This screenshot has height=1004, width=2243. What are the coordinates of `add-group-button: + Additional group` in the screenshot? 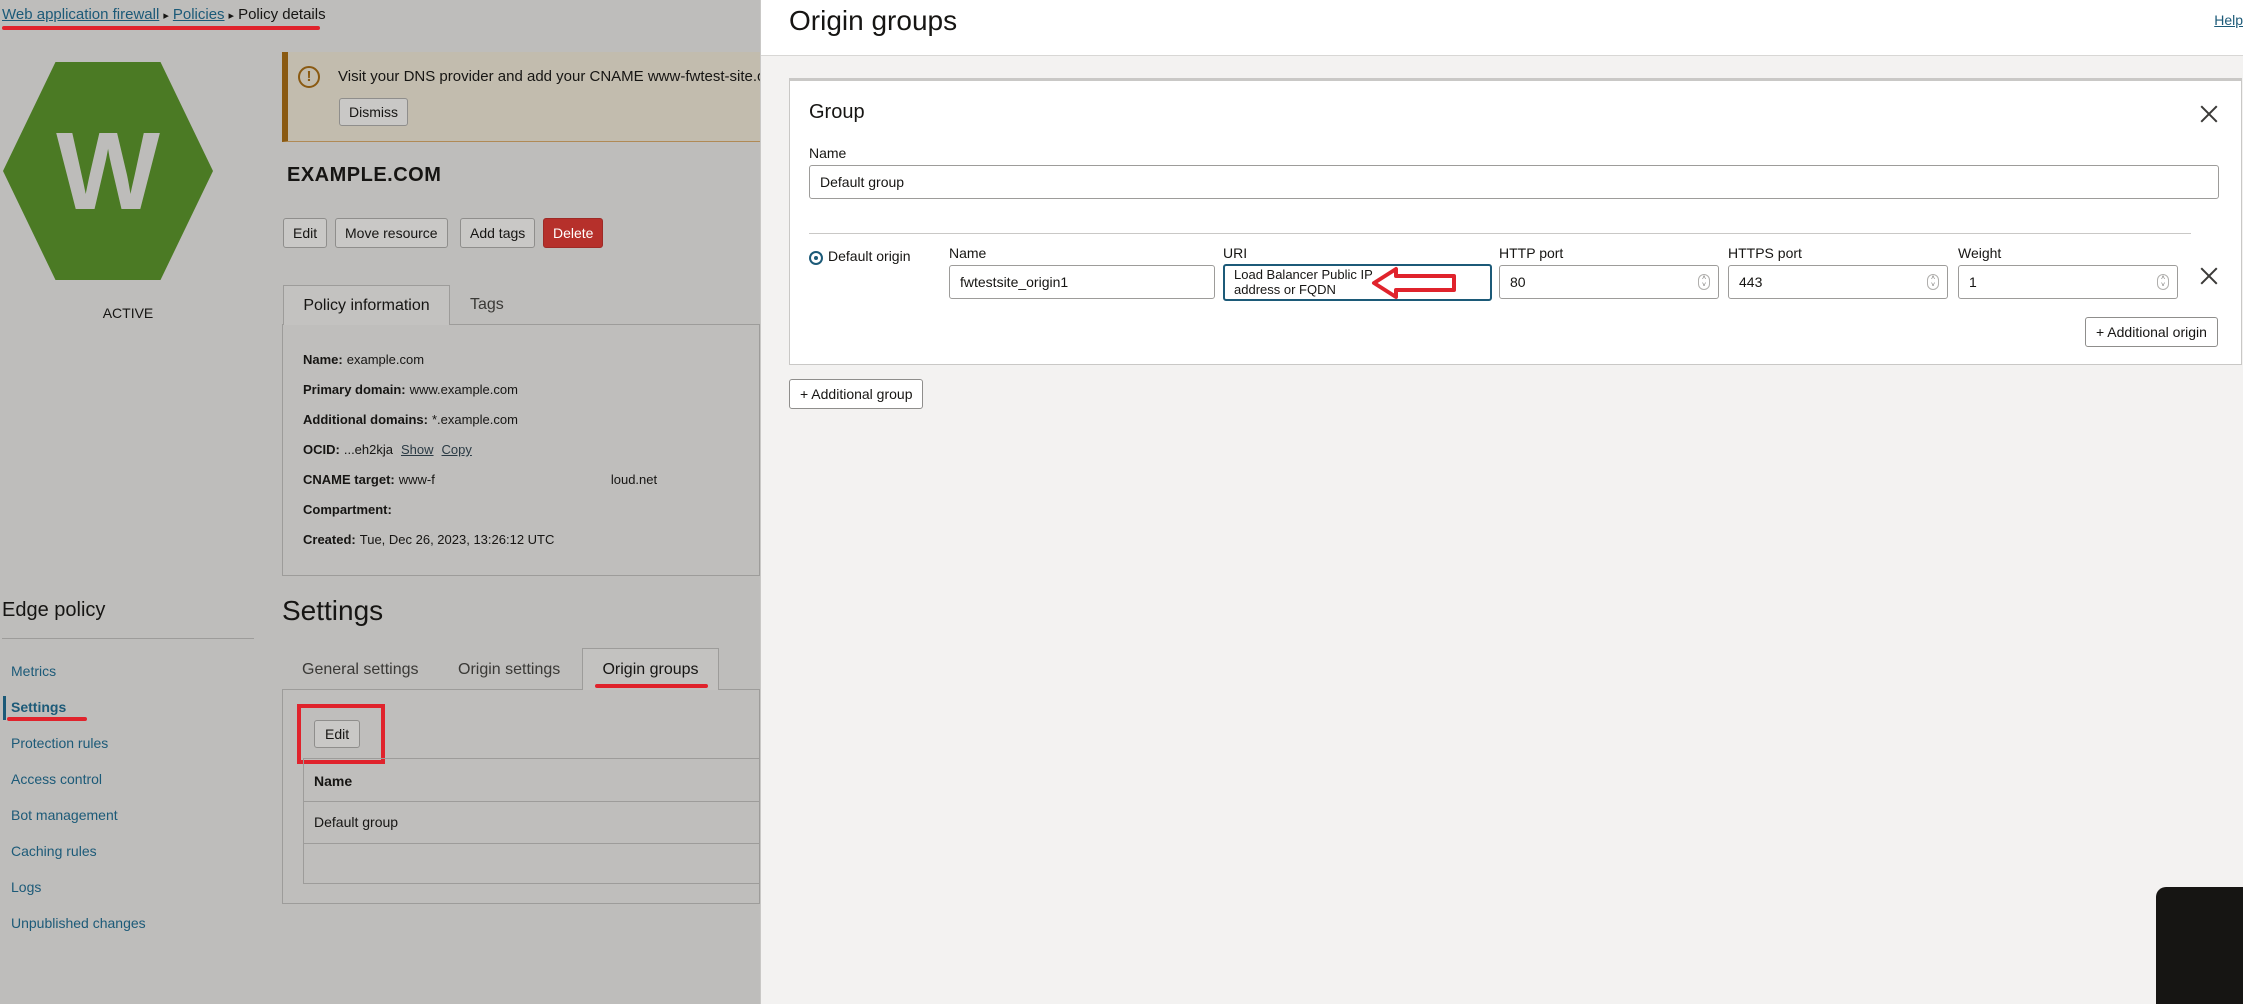 It's located at (856, 394).